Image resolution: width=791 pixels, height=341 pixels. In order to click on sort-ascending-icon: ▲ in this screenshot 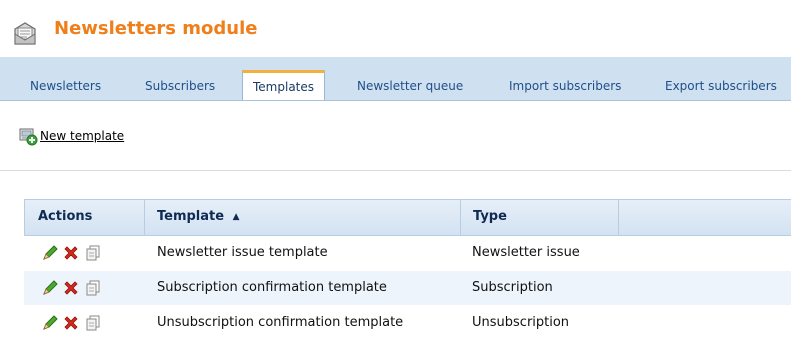, I will do `click(236, 217)`.